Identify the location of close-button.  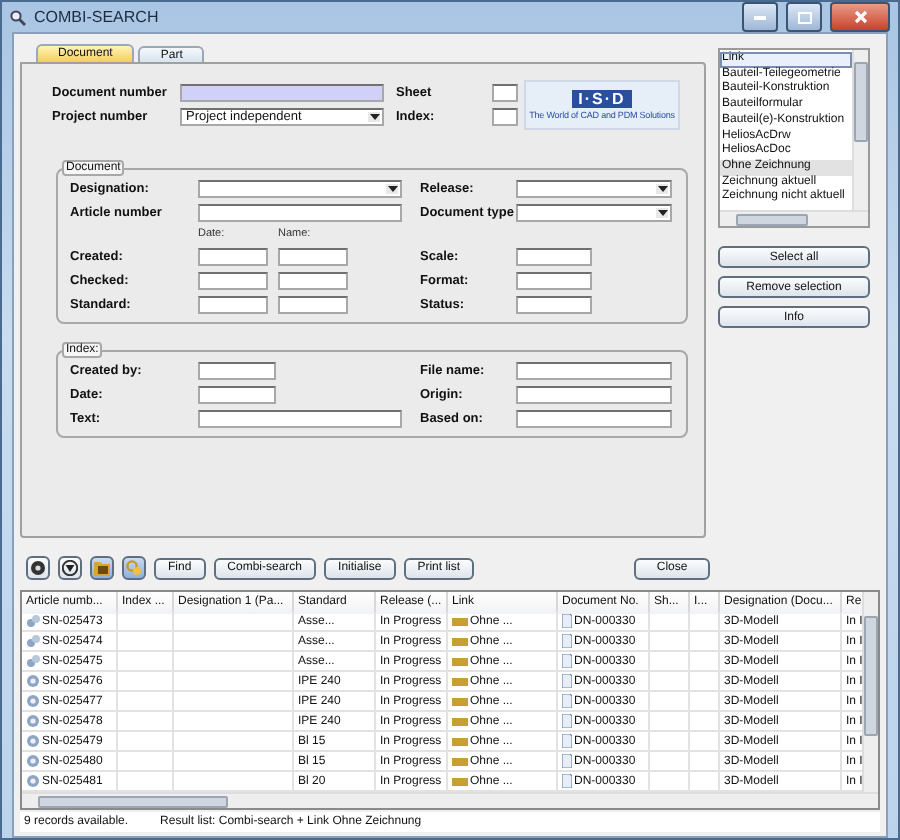
(860, 17).